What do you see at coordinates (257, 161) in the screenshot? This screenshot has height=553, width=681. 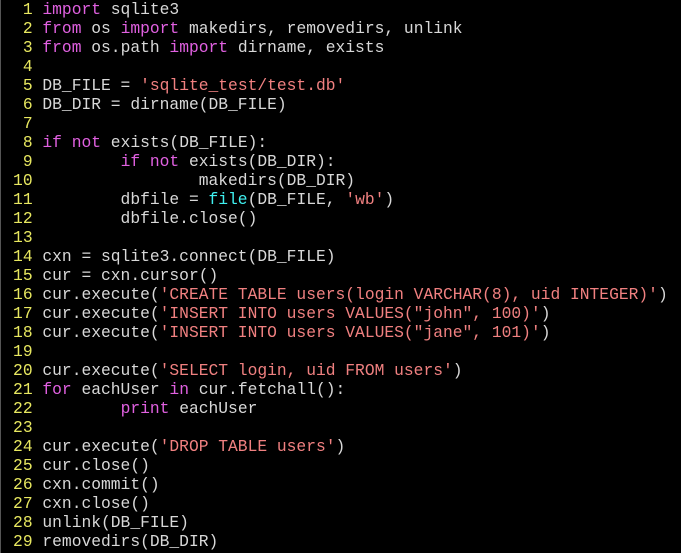 I see `code-text: exists(DB_DIR):` at bounding box center [257, 161].